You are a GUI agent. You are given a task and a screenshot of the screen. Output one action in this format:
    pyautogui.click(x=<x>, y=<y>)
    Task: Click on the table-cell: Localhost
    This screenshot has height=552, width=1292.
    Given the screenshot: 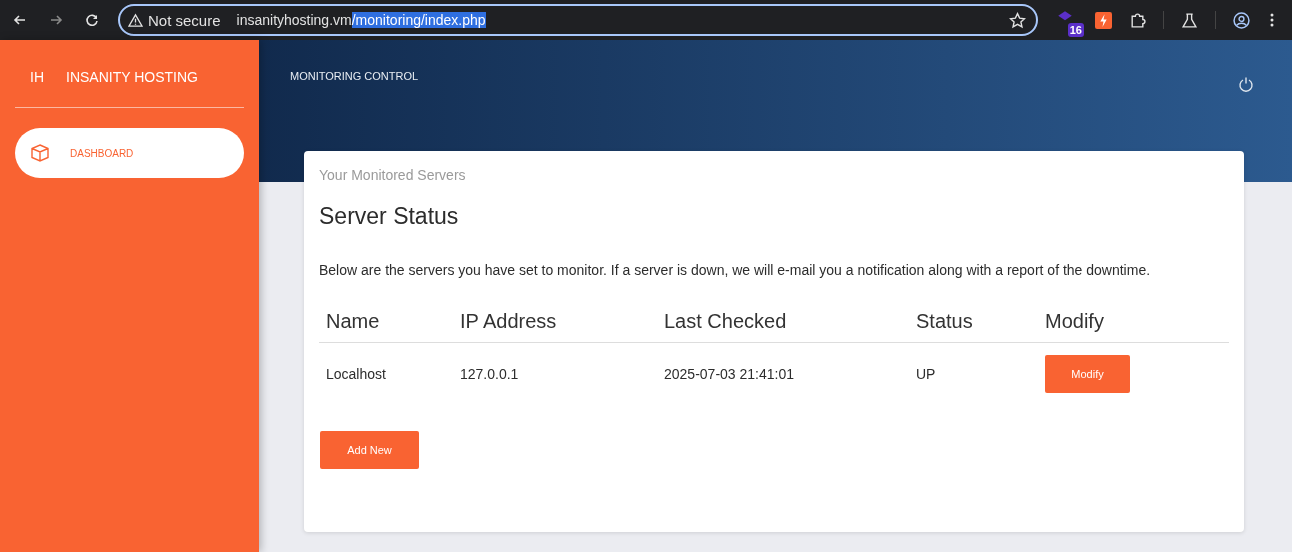 What is the action you would take?
    pyautogui.click(x=356, y=374)
    